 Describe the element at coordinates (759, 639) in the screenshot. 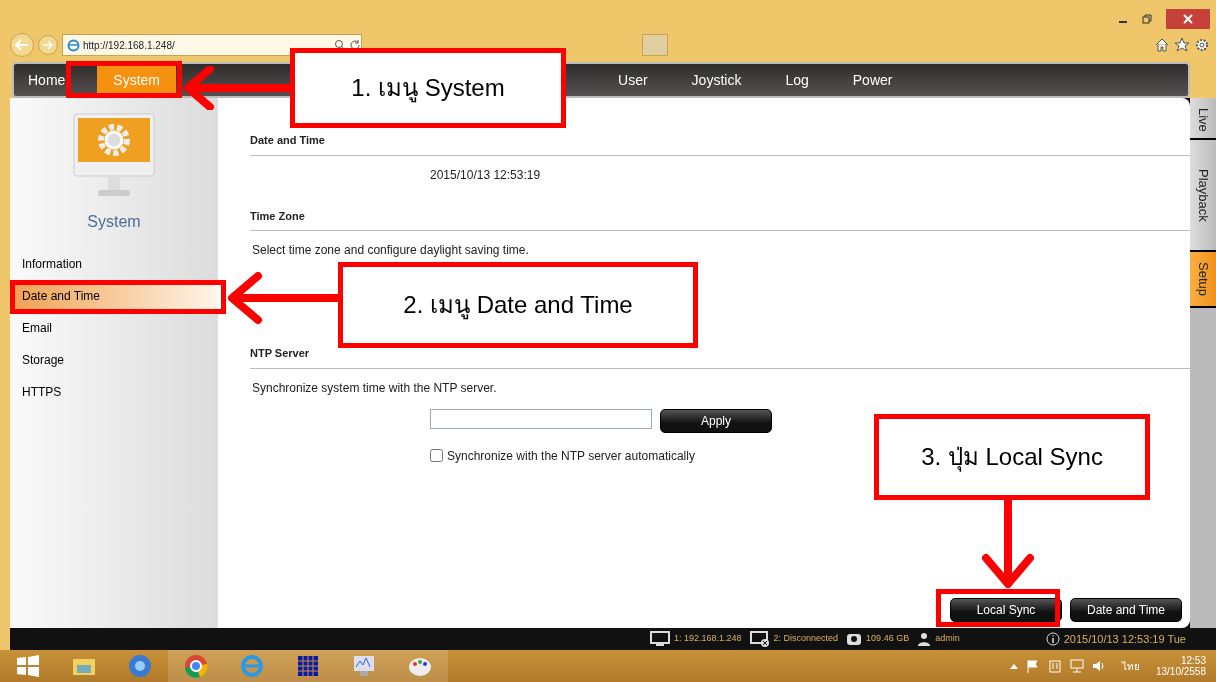

I see `monitor-disconnected-icon` at that location.